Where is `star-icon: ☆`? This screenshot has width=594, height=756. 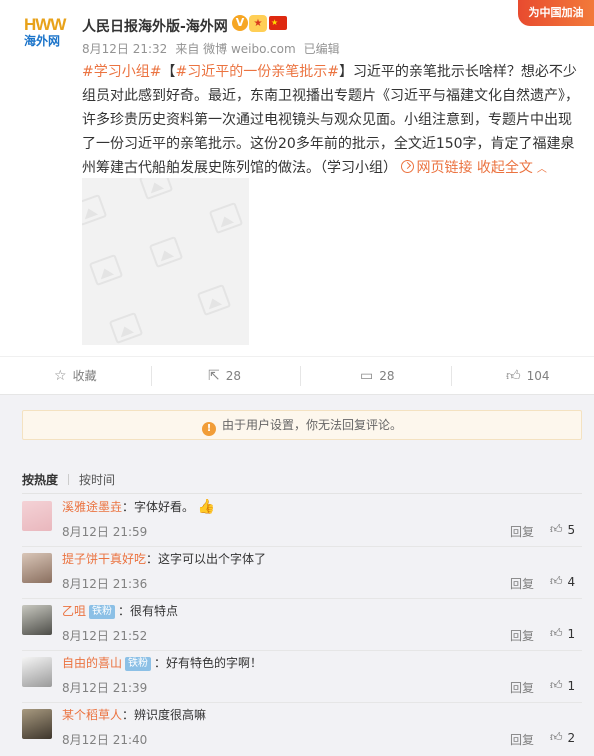
star-icon: ☆ is located at coordinates (60, 376).